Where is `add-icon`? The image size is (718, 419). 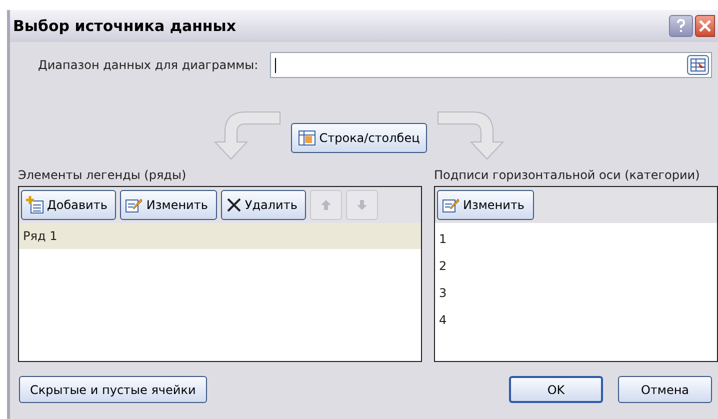
add-icon is located at coordinates (35, 205).